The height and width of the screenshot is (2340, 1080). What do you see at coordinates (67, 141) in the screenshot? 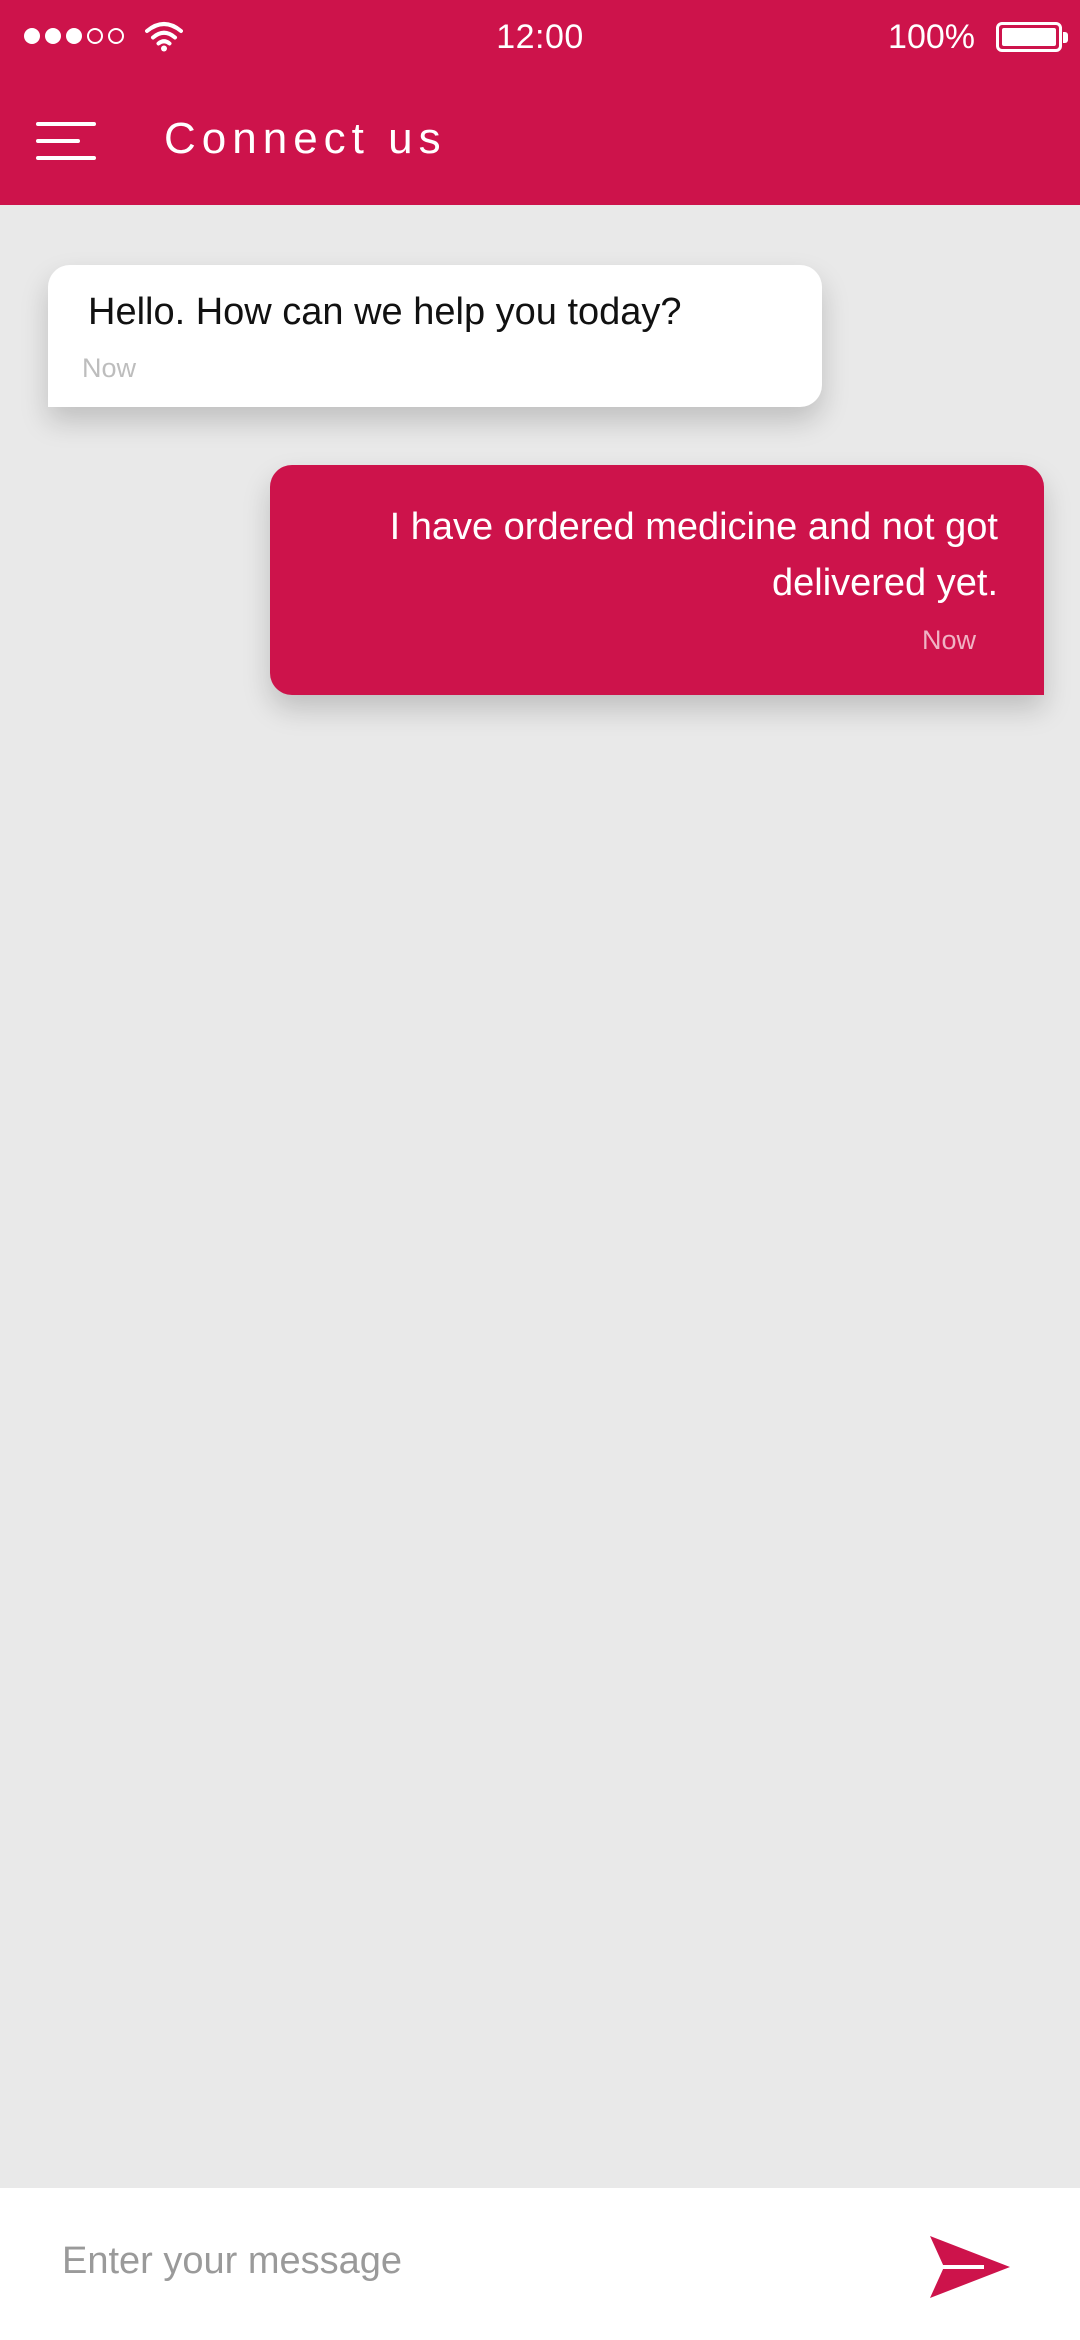
I see `menu-icon` at bounding box center [67, 141].